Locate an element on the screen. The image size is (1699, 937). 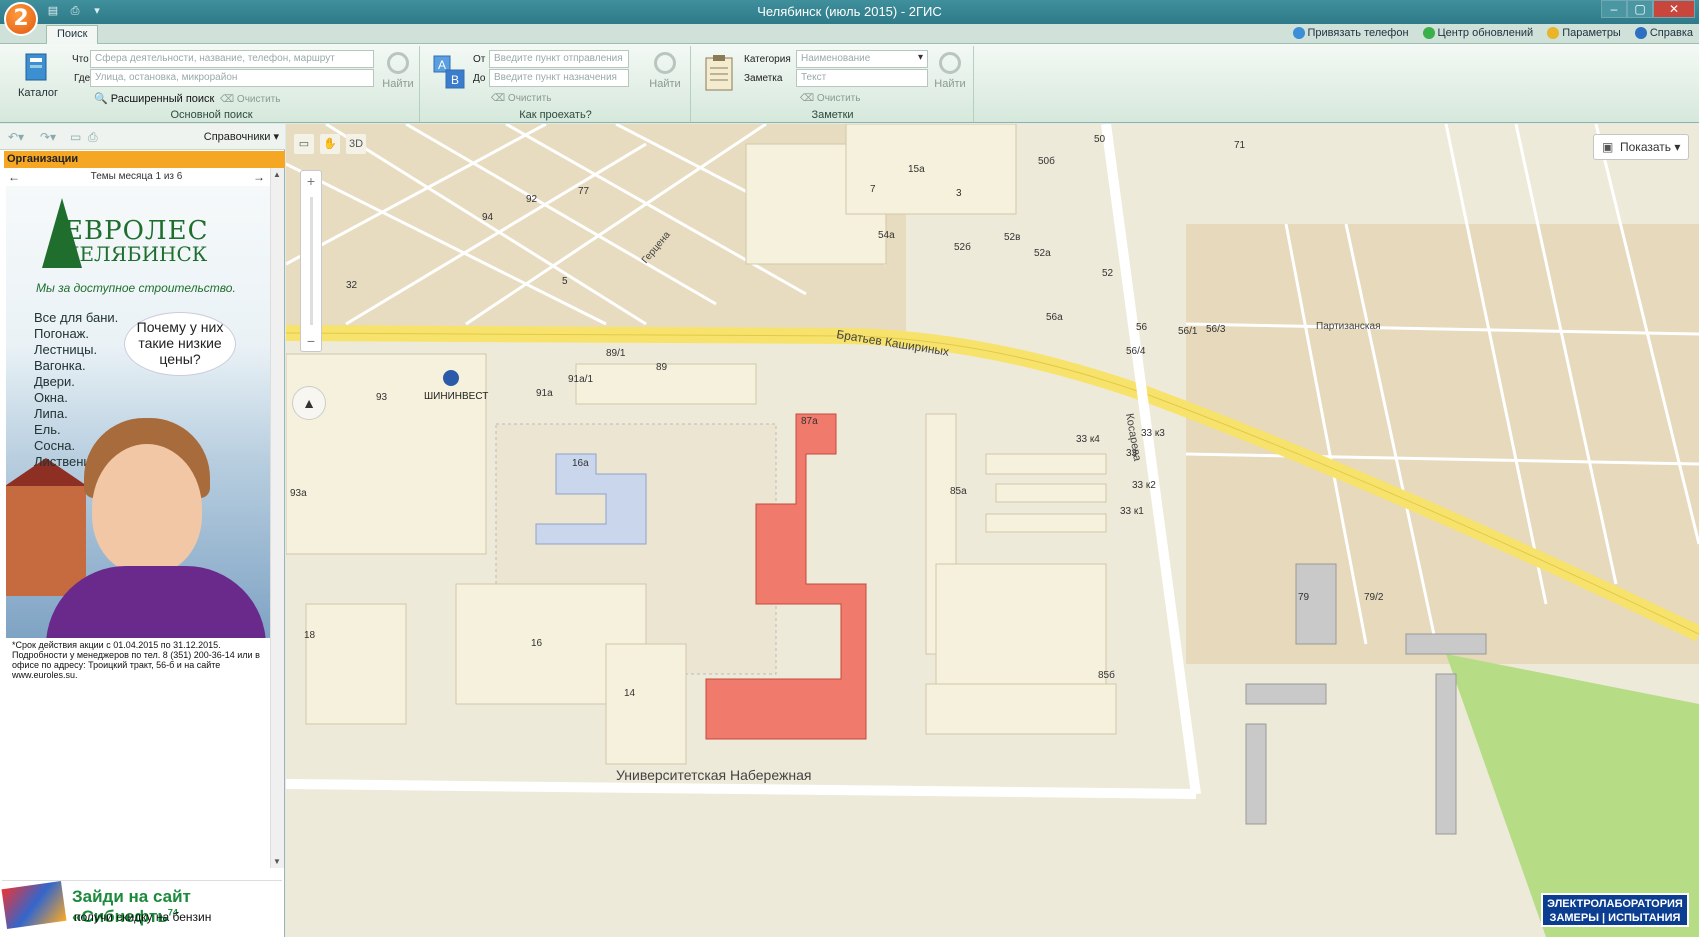
badge-line1: ЭЛЕКТРОЛАБОРАТОРИЯ is located at coordinates (1615, 904).